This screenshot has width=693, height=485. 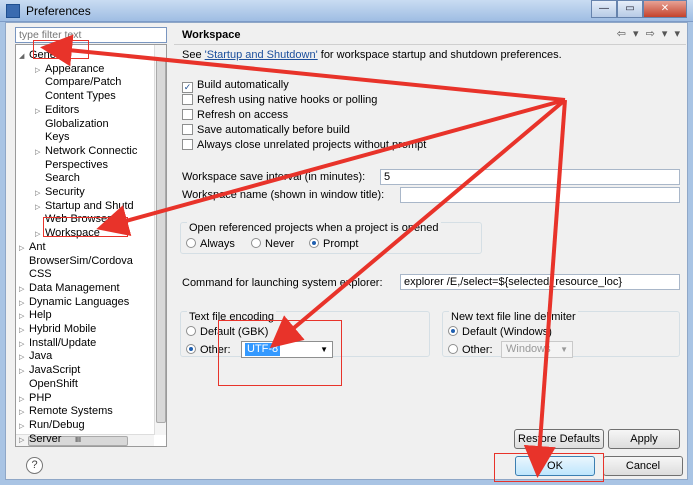 I want to click on cancel-button: Cancel, so click(x=643, y=466).